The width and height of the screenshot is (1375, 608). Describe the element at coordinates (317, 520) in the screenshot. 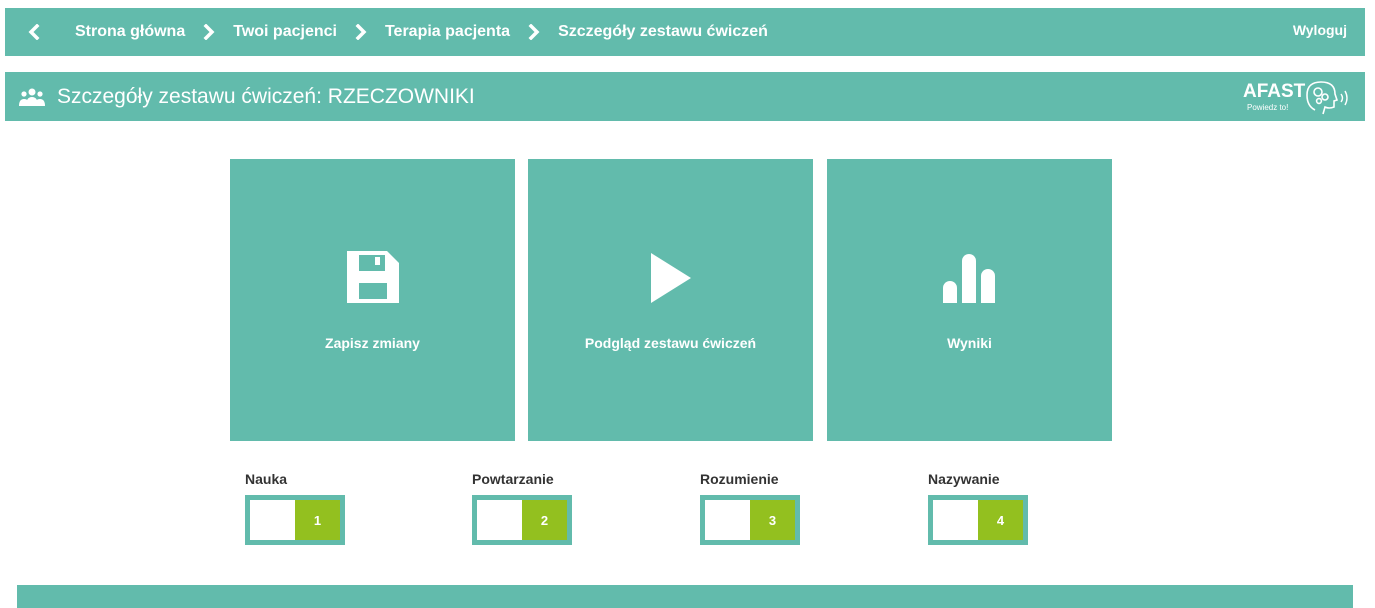

I see `toggle-value: 1` at that location.